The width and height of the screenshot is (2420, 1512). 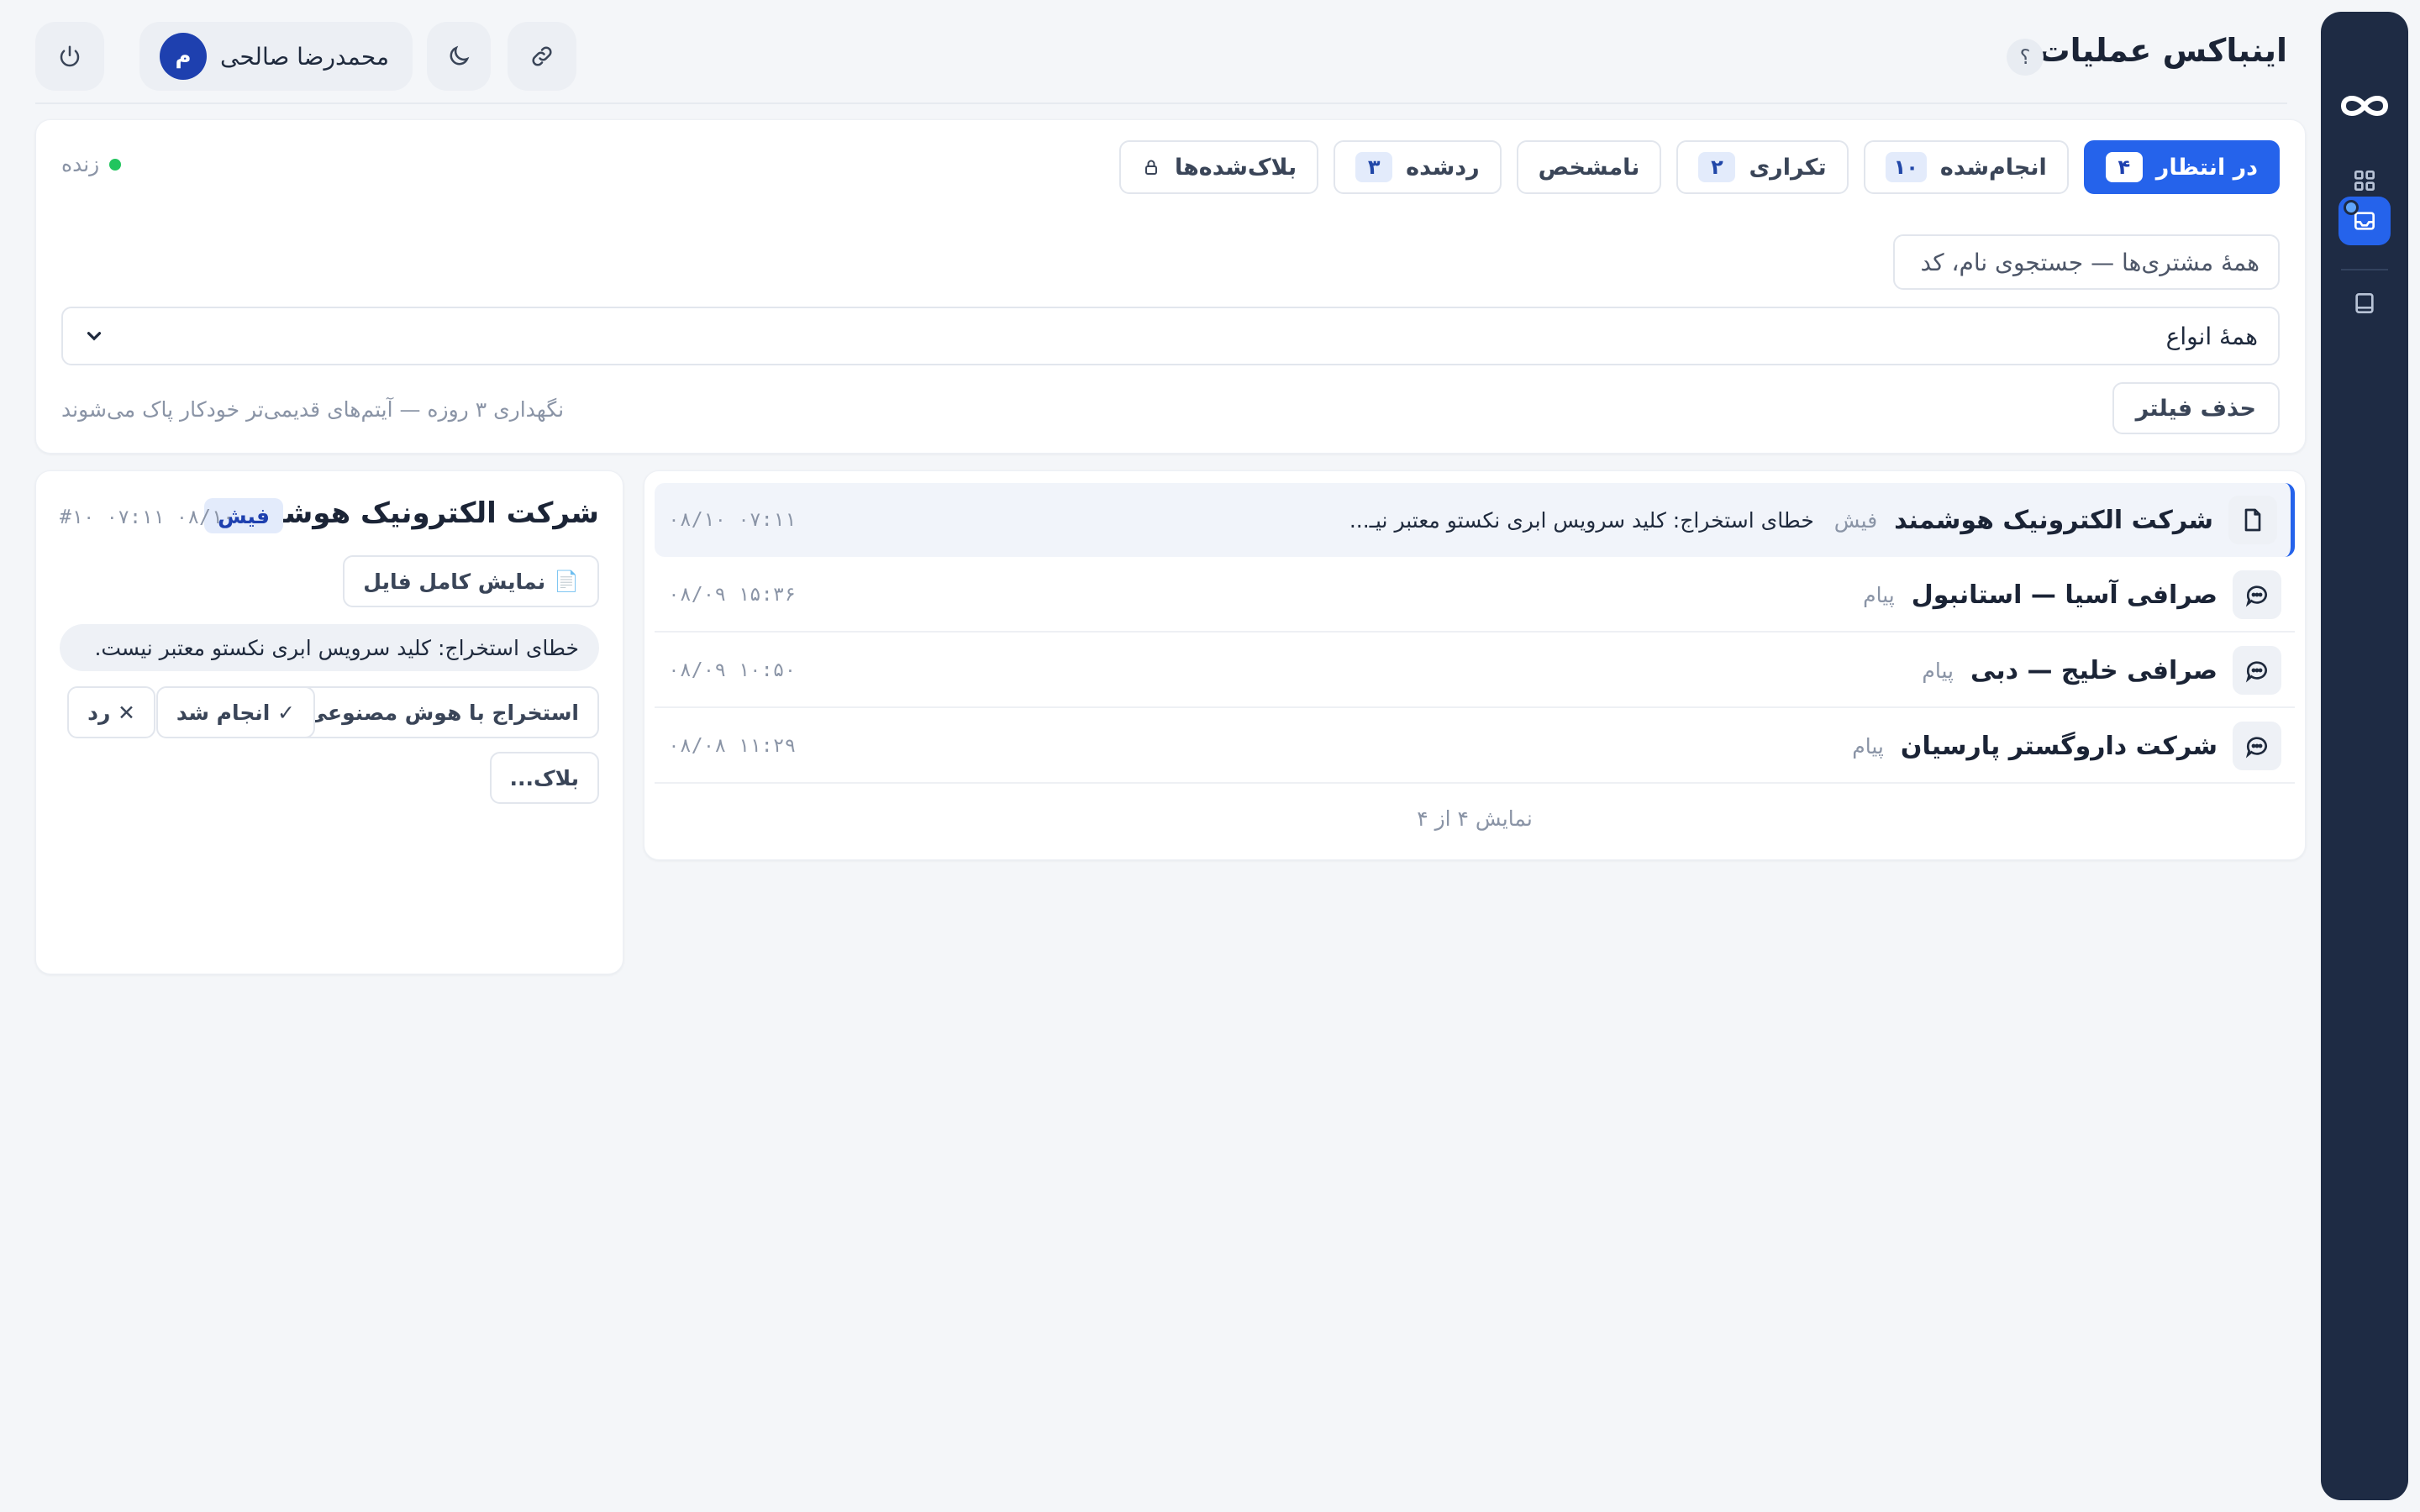 I want to click on item-time: ۰۸/۰۹ ۱۰:۵۰, so click(x=733, y=670).